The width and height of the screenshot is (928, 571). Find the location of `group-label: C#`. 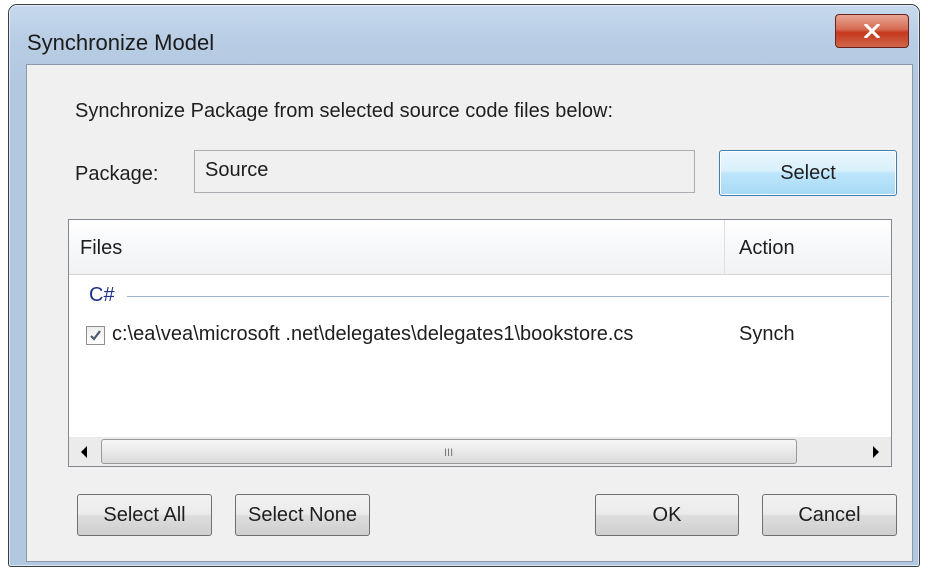

group-label: C# is located at coordinates (105, 295).